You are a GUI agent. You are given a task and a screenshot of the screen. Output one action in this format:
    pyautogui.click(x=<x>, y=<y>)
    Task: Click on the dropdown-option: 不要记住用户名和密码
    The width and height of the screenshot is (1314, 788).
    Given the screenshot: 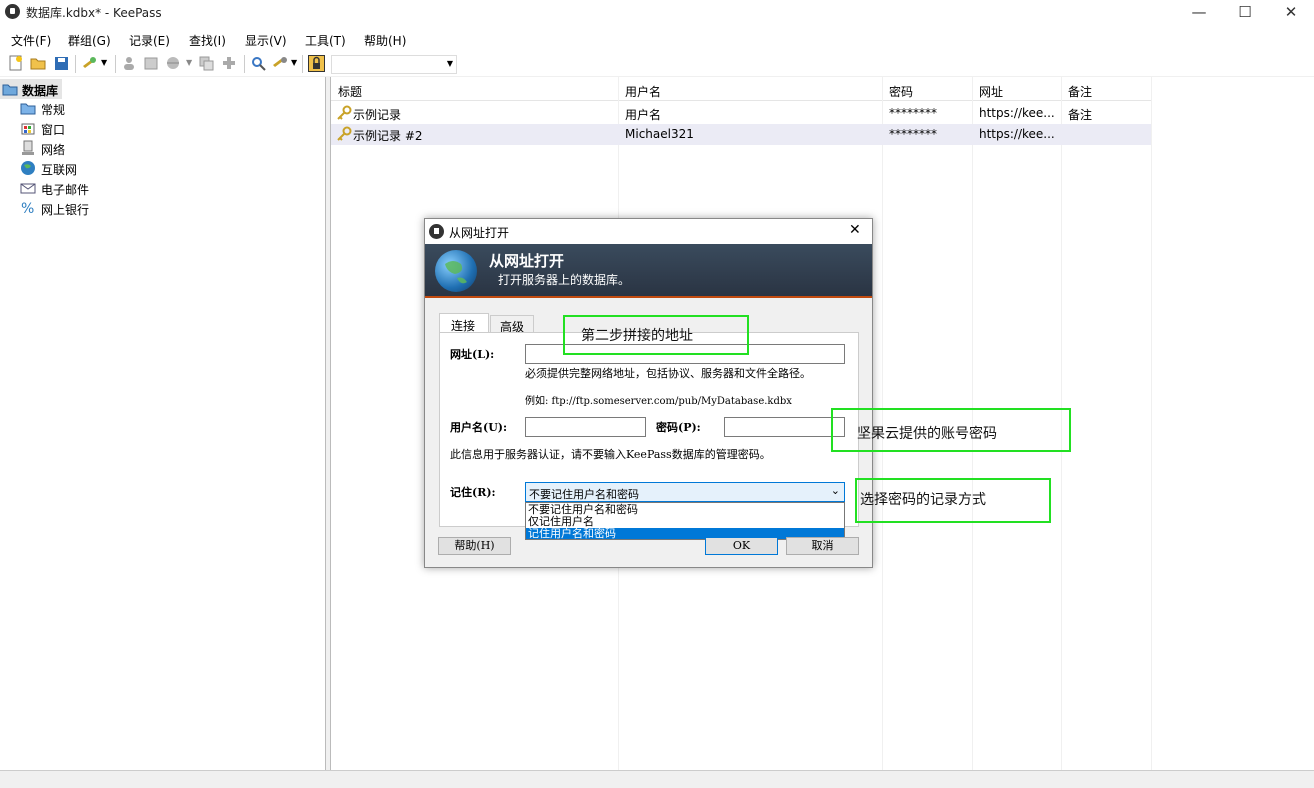 What is the action you would take?
    pyautogui.click(x=685, y=509)
    